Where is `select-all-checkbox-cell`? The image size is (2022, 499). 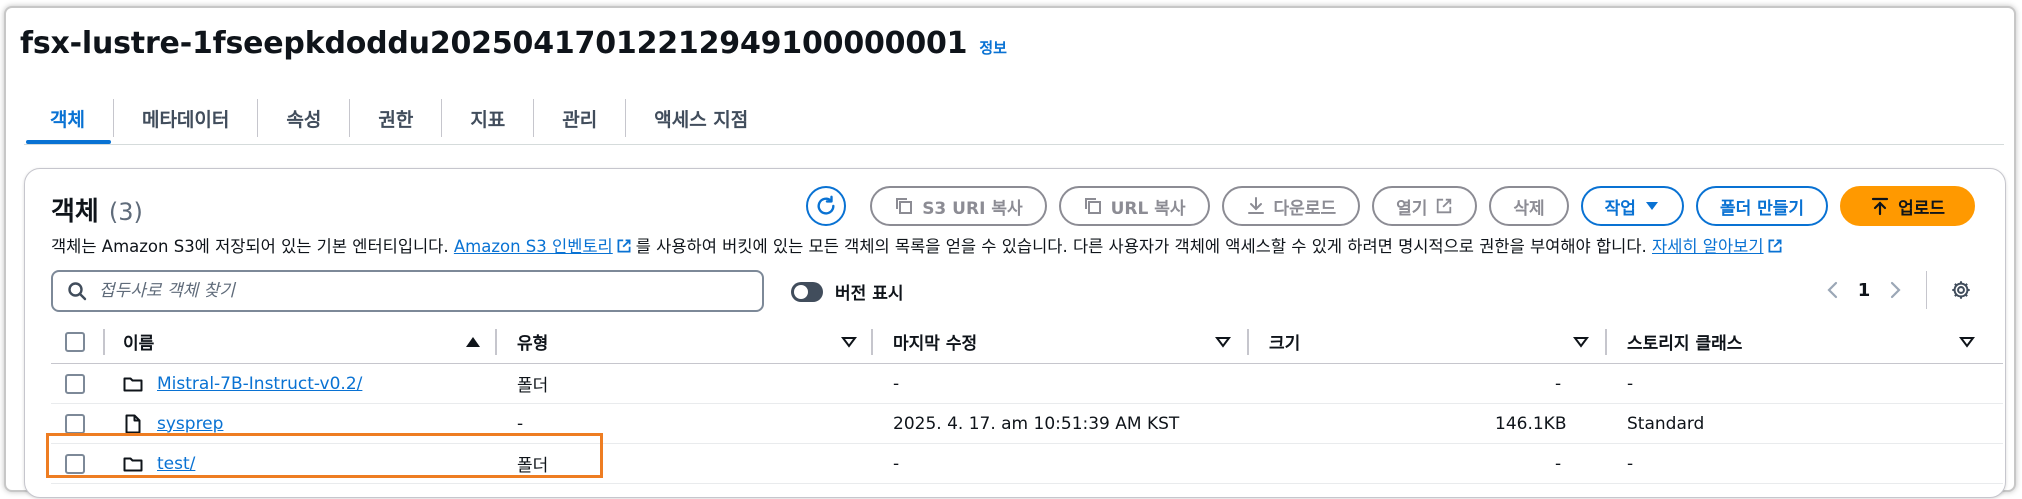 select-all-checkbox-cell is located at coordinates (75, 341).